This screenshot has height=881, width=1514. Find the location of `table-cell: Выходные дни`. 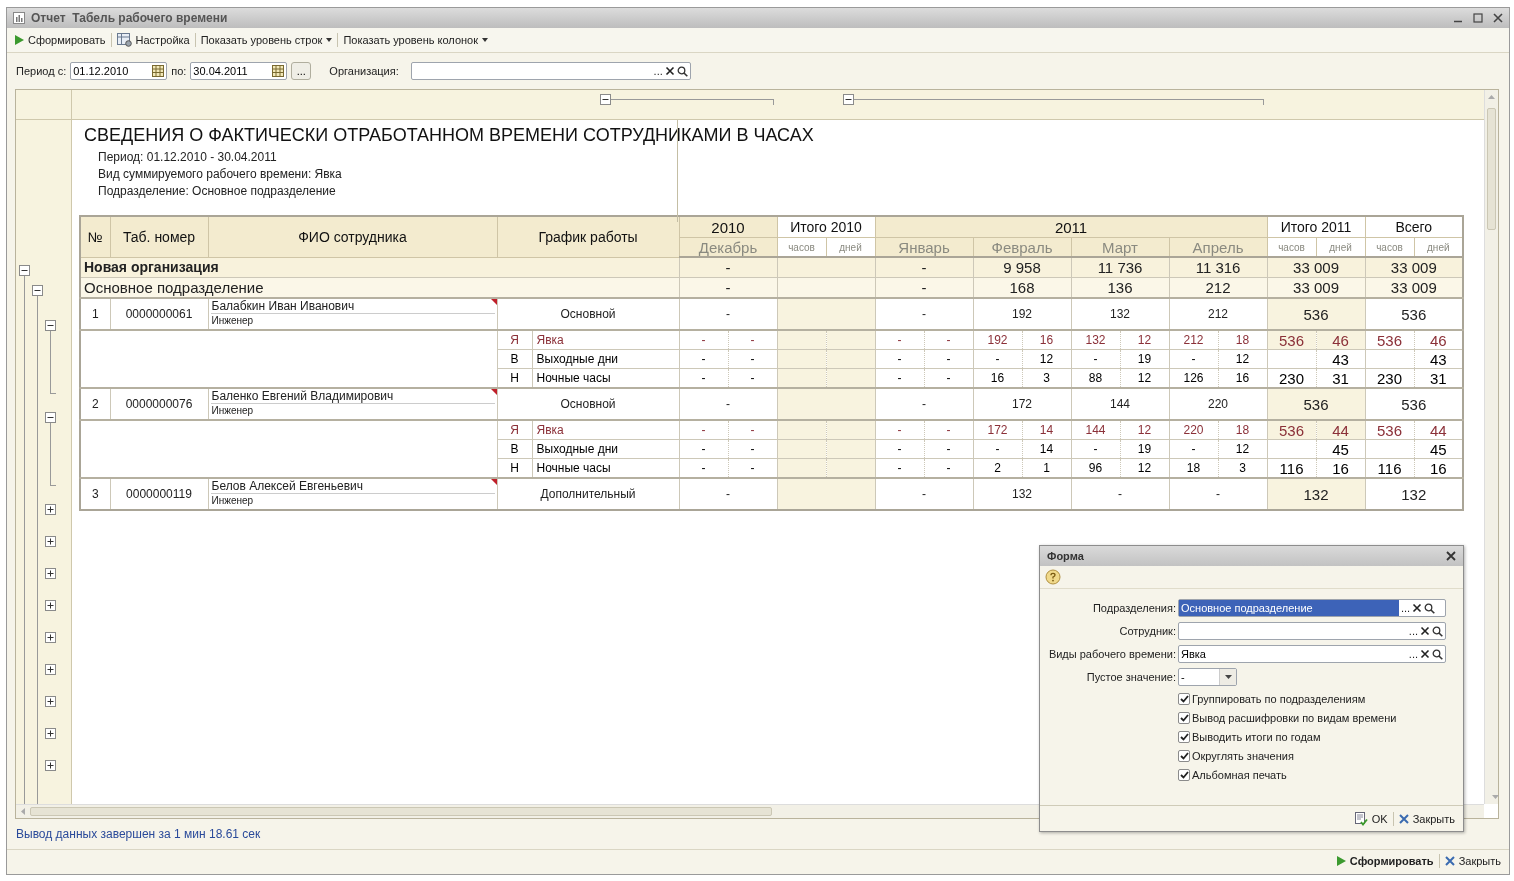

table-cell: Выходные дни is located at coordinates (605, 449).